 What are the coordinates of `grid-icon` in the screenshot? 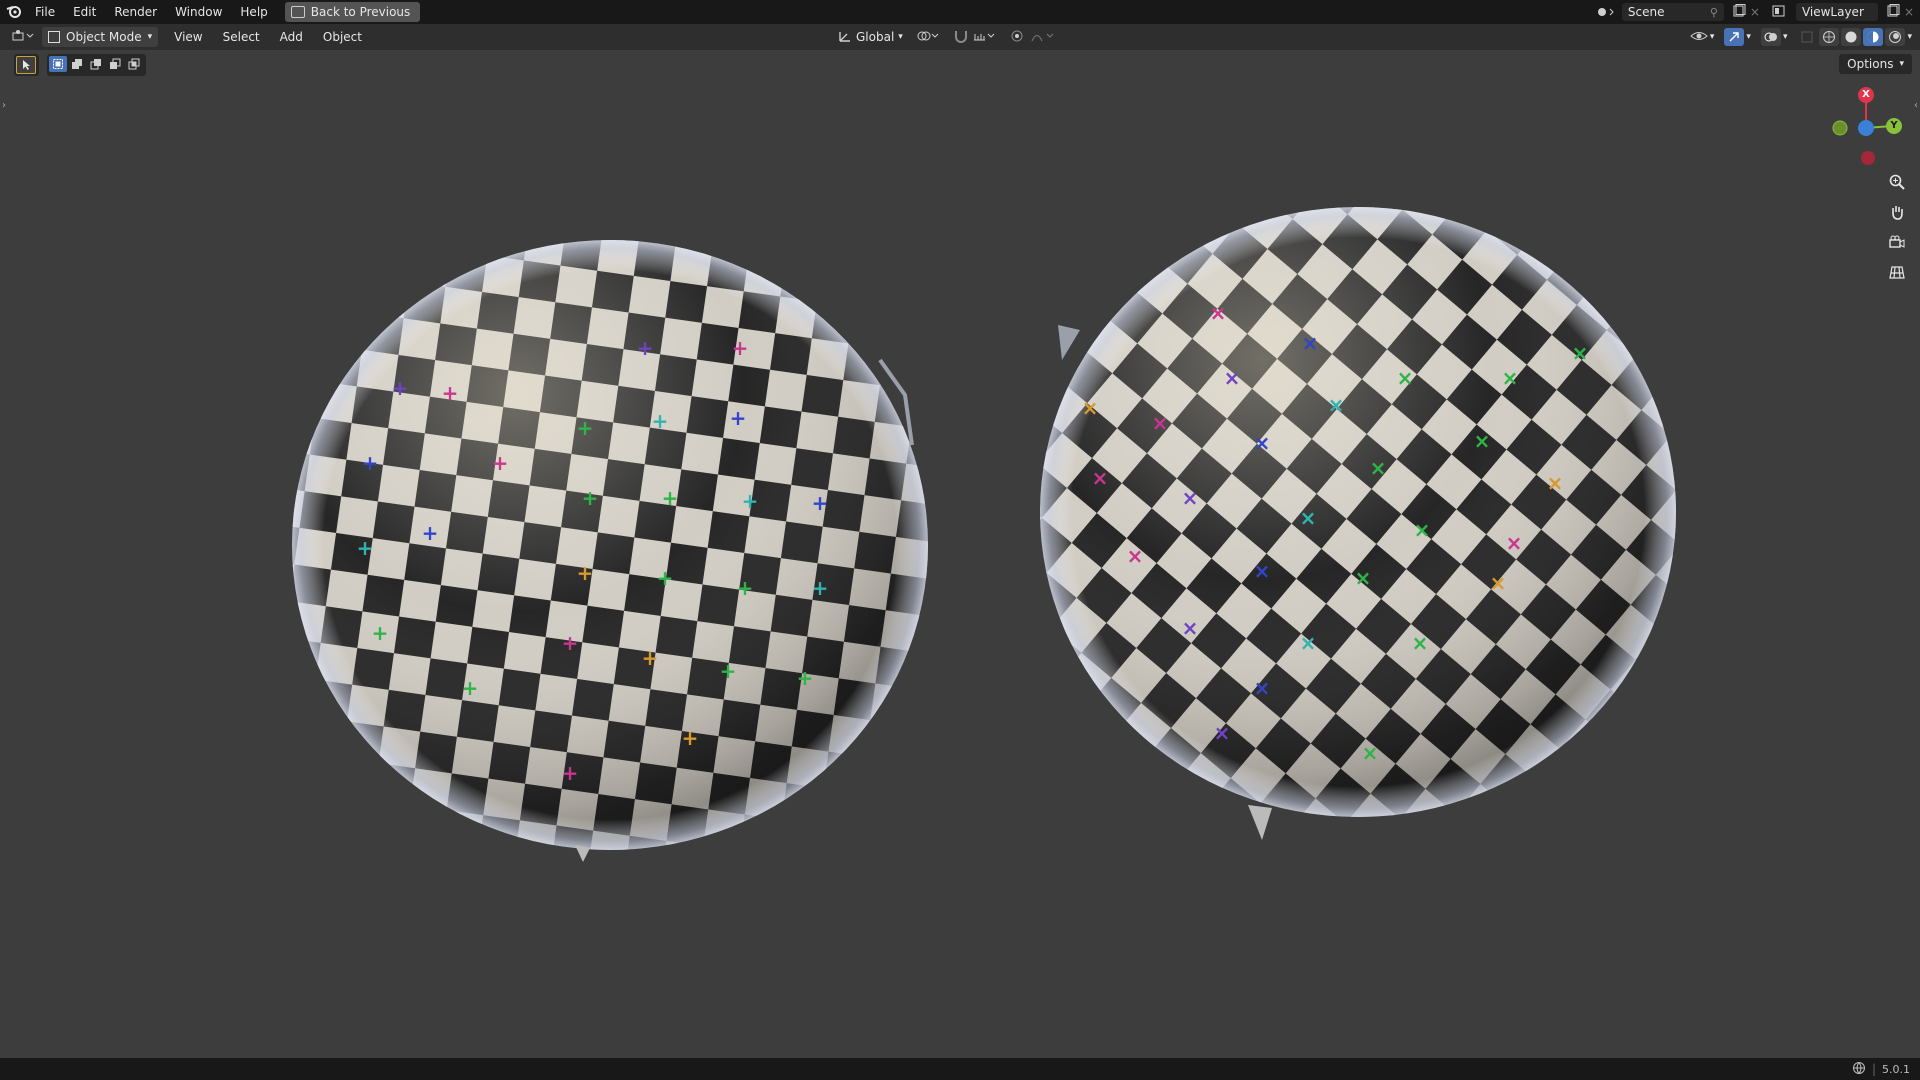 It's located at (1897, 272).